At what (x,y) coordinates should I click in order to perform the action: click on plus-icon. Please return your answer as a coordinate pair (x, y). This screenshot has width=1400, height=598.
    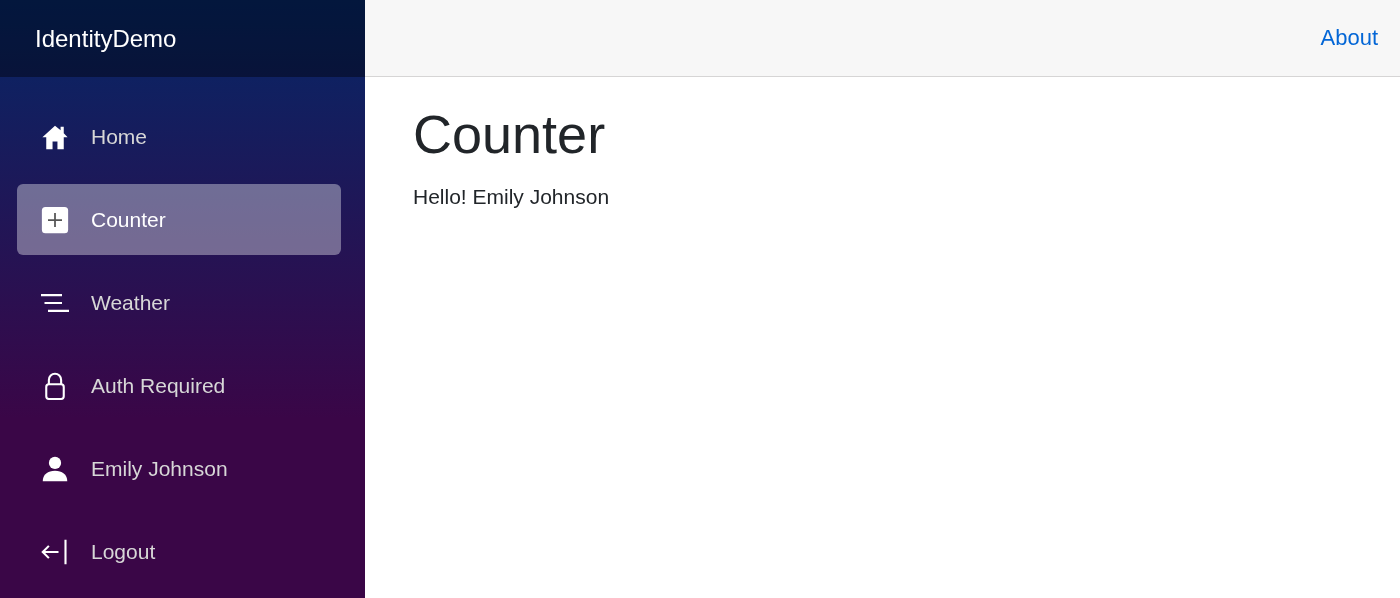
    Looking at the image, I should click on (55, 219).